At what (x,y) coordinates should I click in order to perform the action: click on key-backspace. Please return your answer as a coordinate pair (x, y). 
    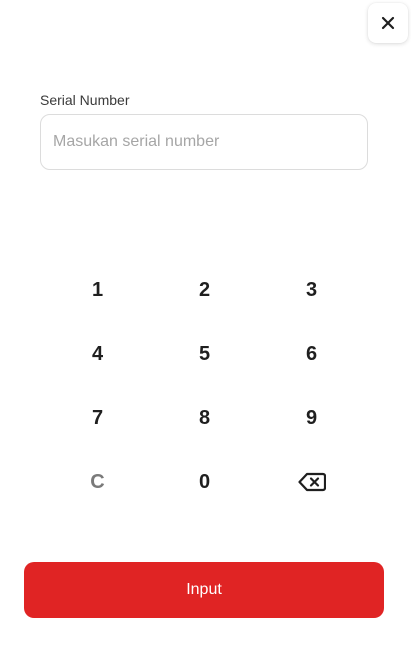
    Looking at the image, I should click on (311, 482).